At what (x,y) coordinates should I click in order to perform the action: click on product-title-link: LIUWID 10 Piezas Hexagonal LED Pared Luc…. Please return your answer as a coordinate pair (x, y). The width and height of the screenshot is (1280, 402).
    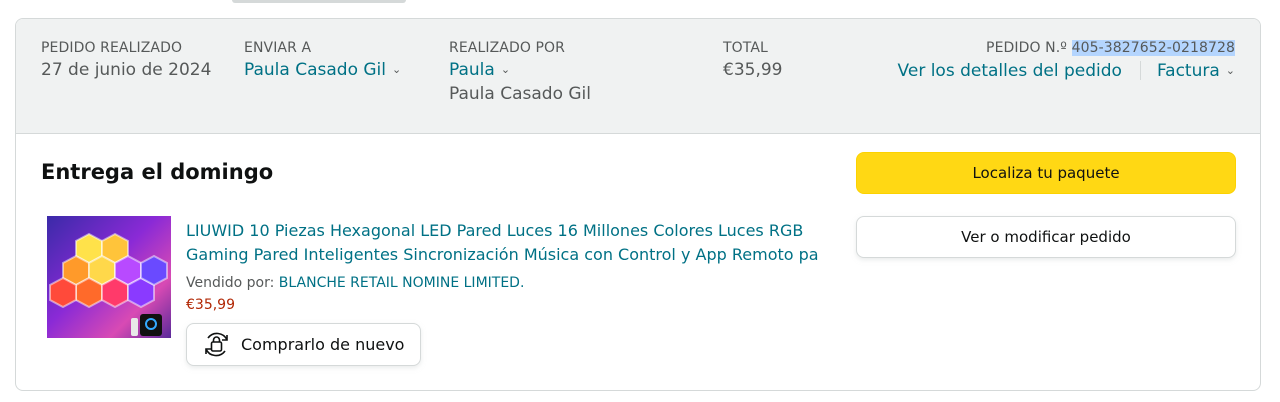
    Looking at the image, I should click on (511, 243).